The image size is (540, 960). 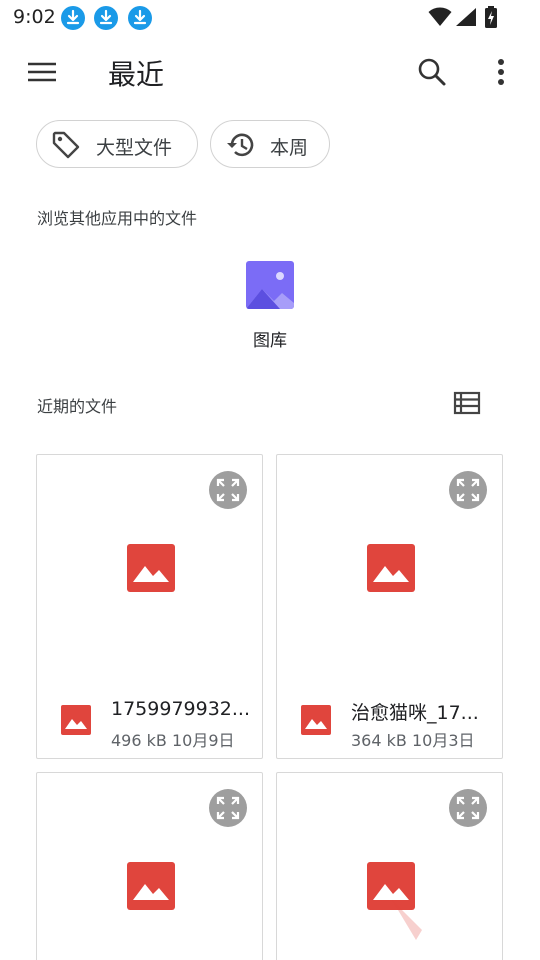 I want to click on file-date: 10月9日, so click(x=203, y=740).